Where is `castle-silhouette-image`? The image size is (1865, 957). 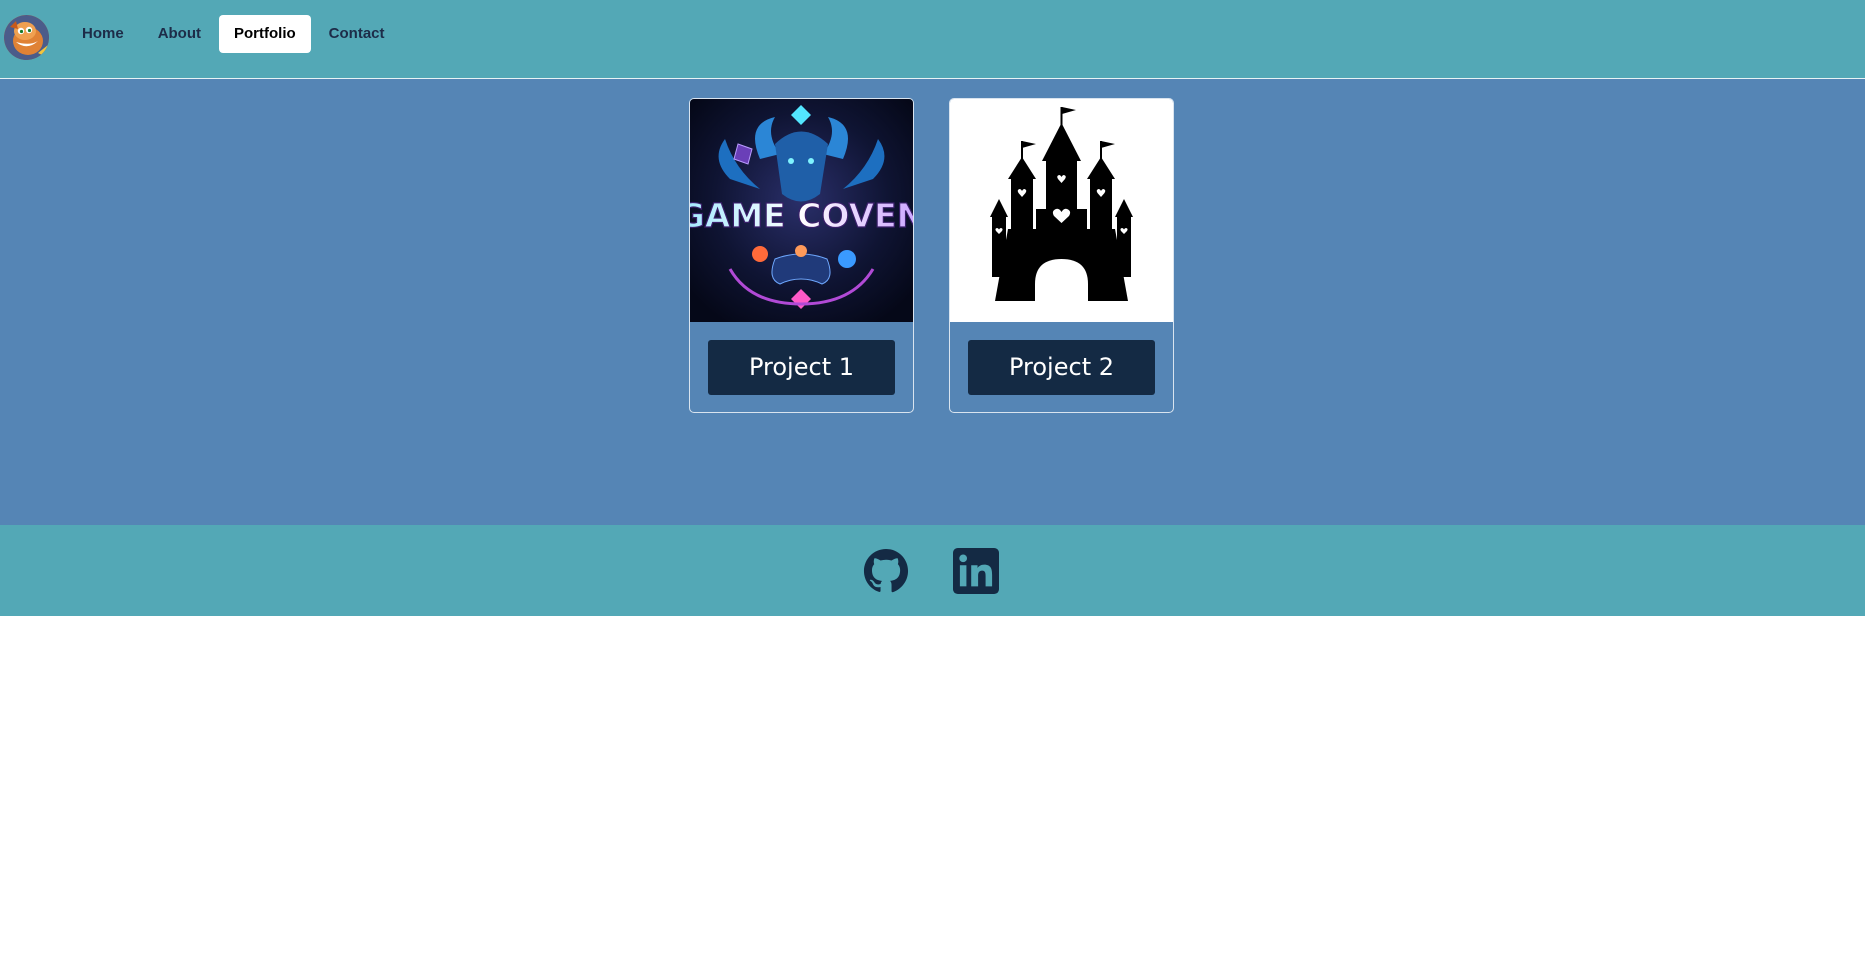
castle-silhouette-image is located at coordinates (1061, 210).